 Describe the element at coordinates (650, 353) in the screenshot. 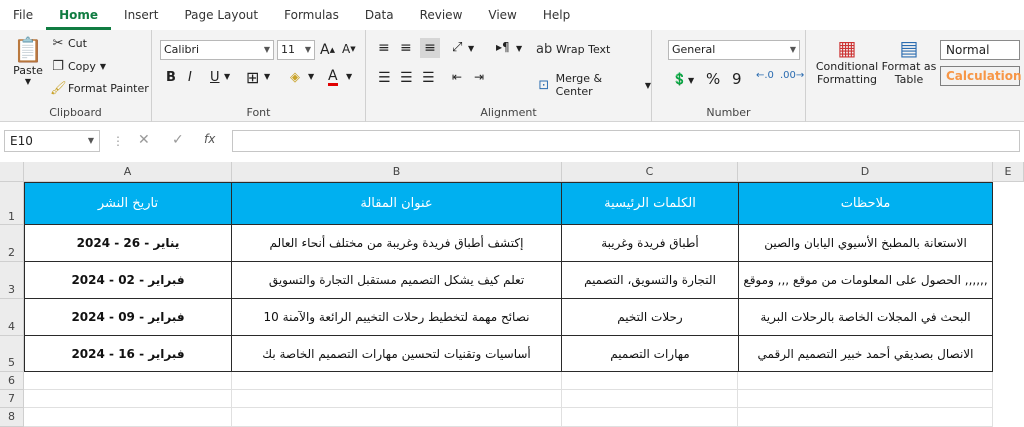

I see `keywords-cell: مهارات التصميم` at that location.